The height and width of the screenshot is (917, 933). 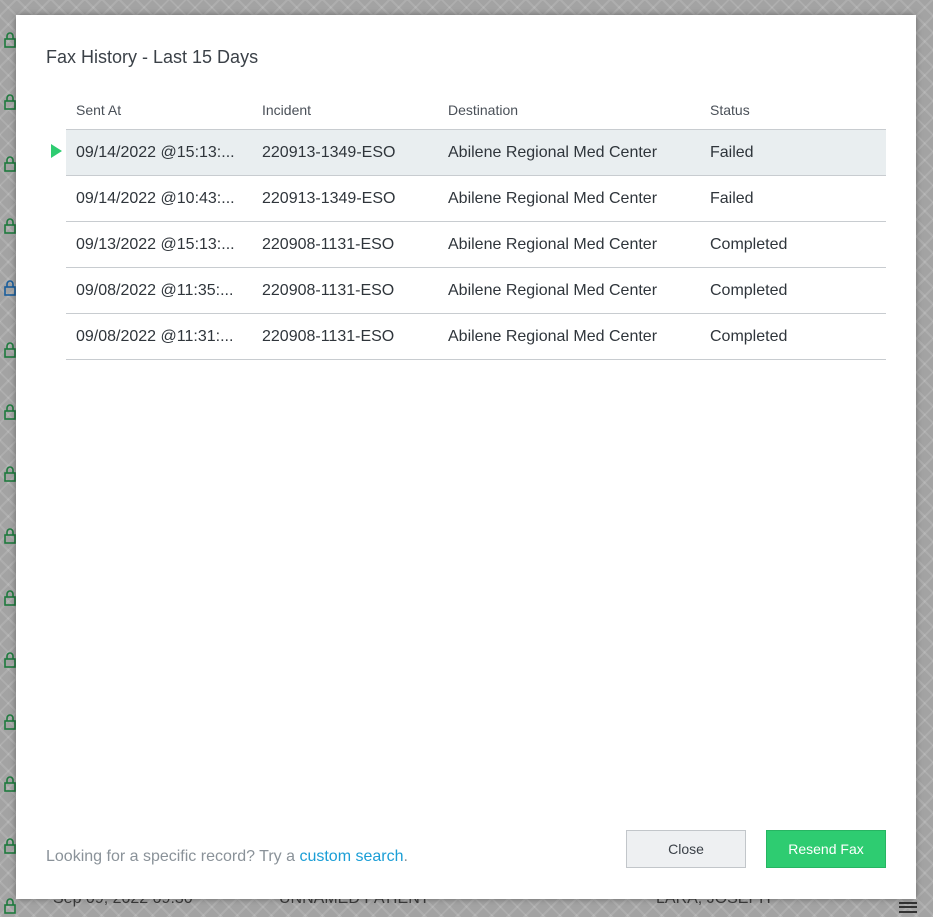 What do you see at coordinates (351, 856) in the screenshot?
I see `custom-search-link: custom search` at bounding box center [351, 856].